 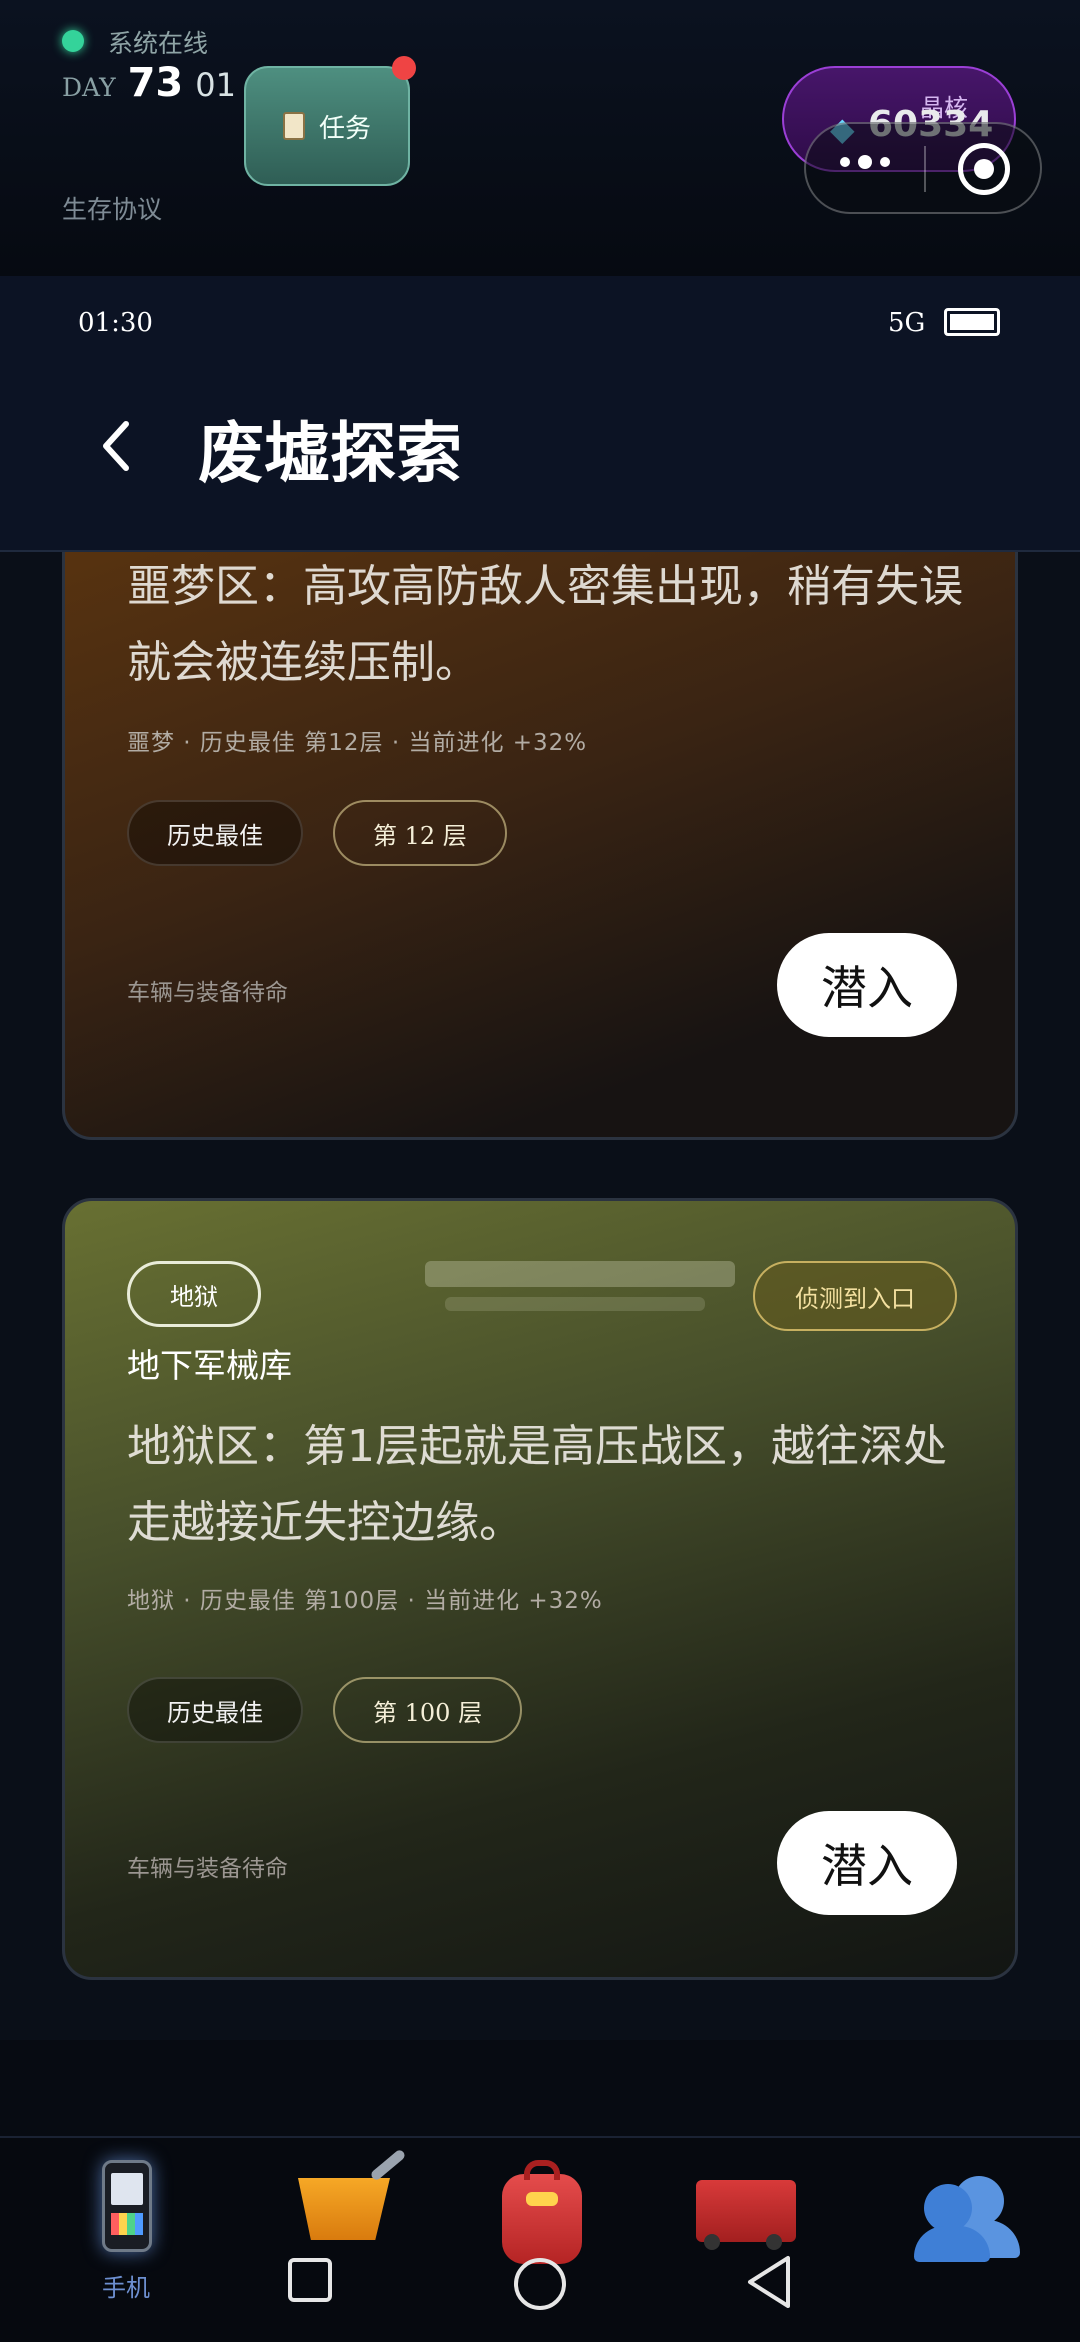 I want to click on task-button: 任务, so click(x=327, y=126).